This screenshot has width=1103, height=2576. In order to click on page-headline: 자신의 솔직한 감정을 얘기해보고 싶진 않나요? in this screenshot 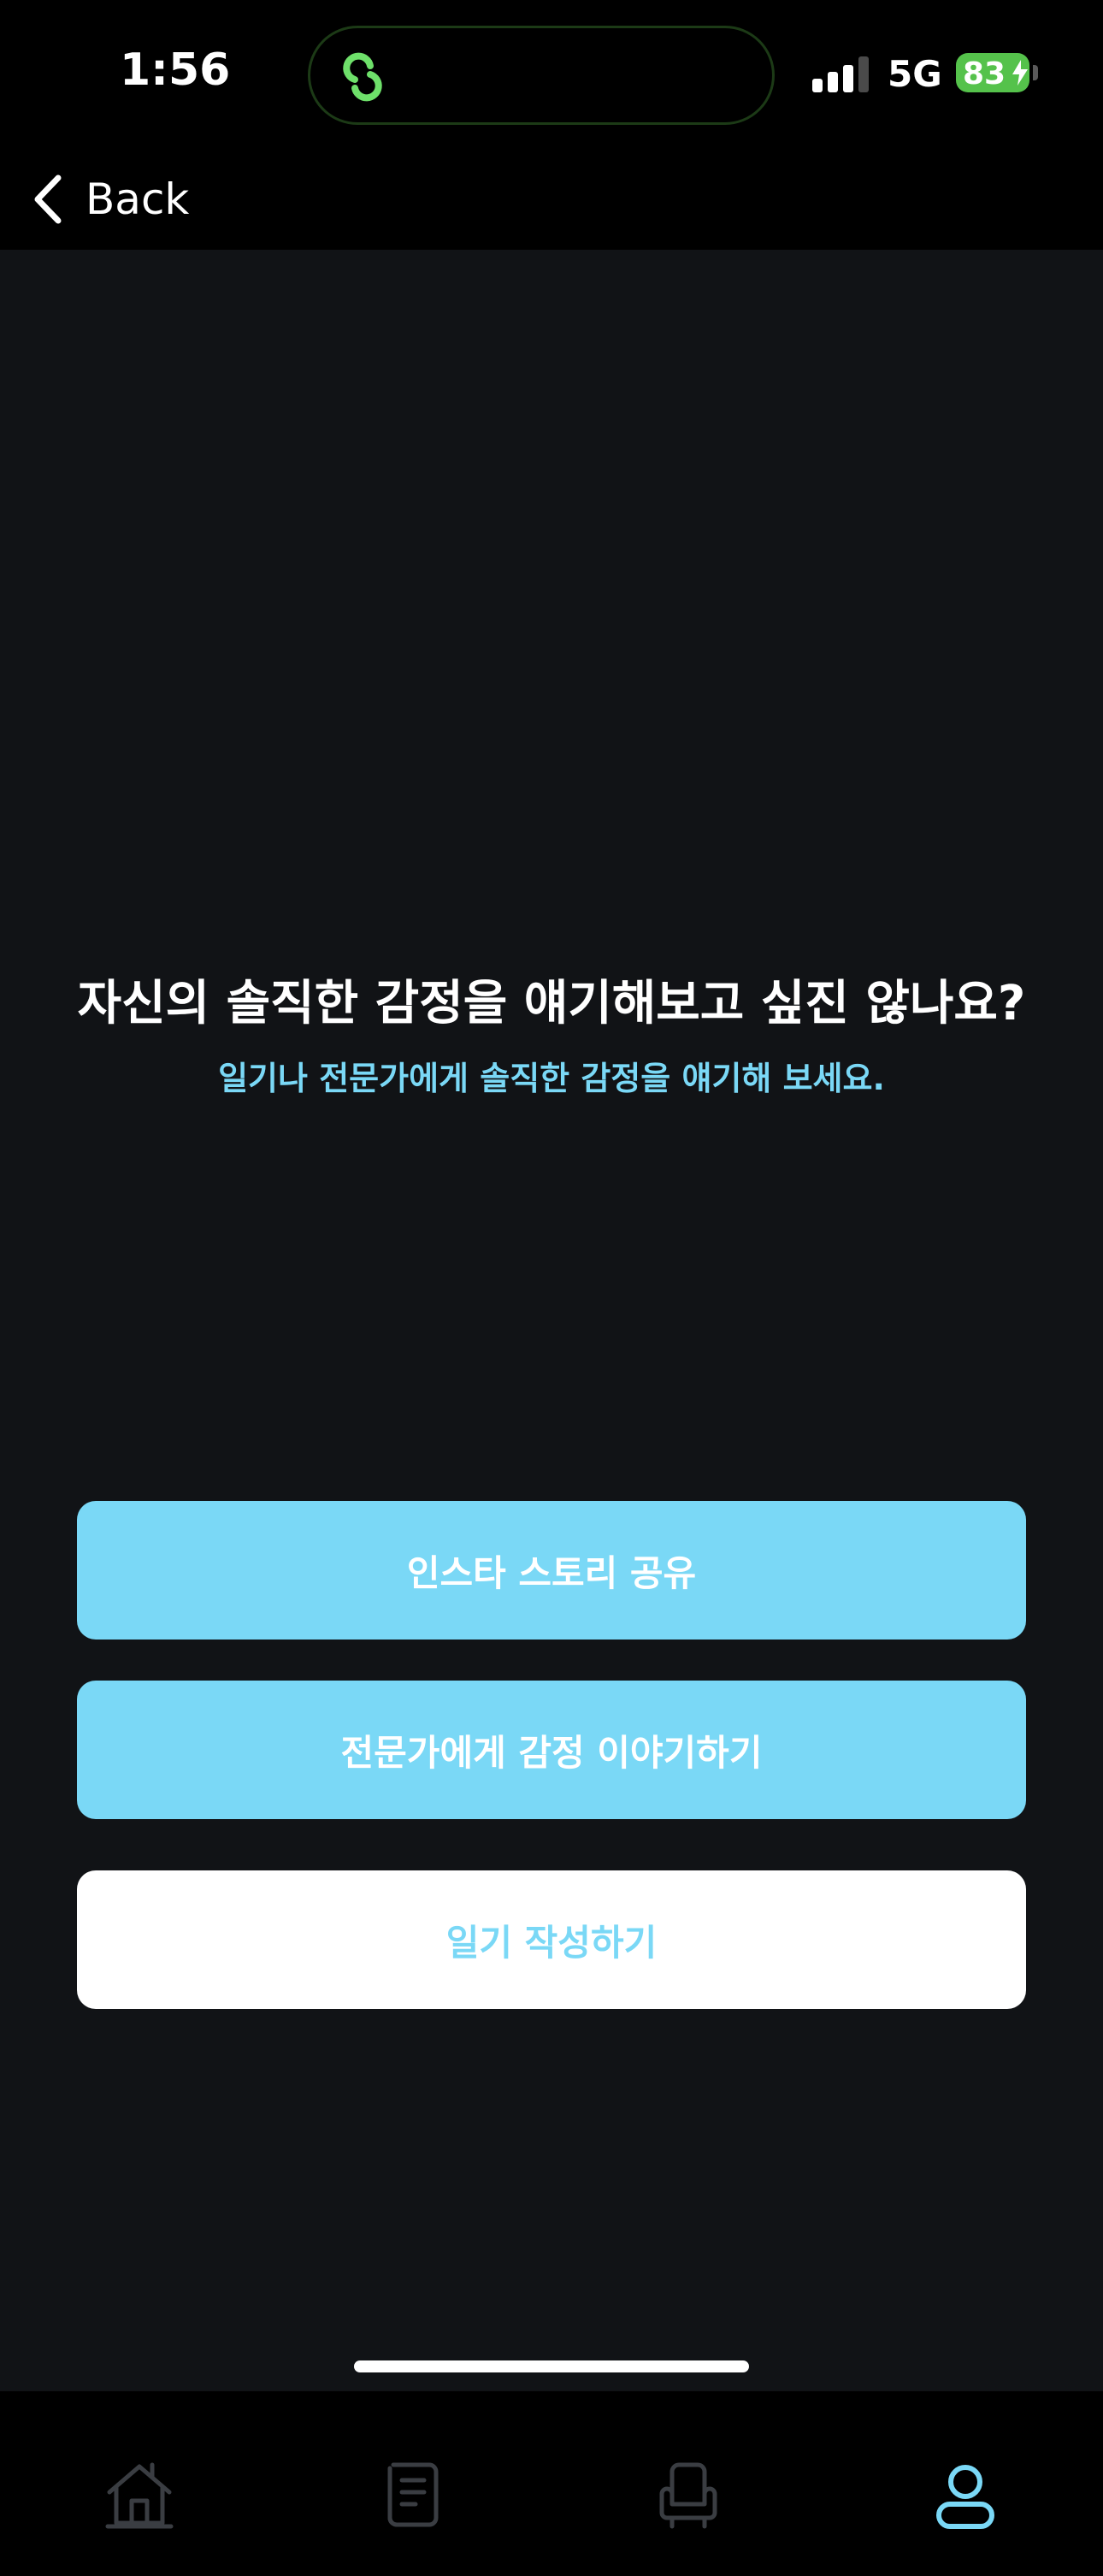, I will do `click(551, 1004)`.